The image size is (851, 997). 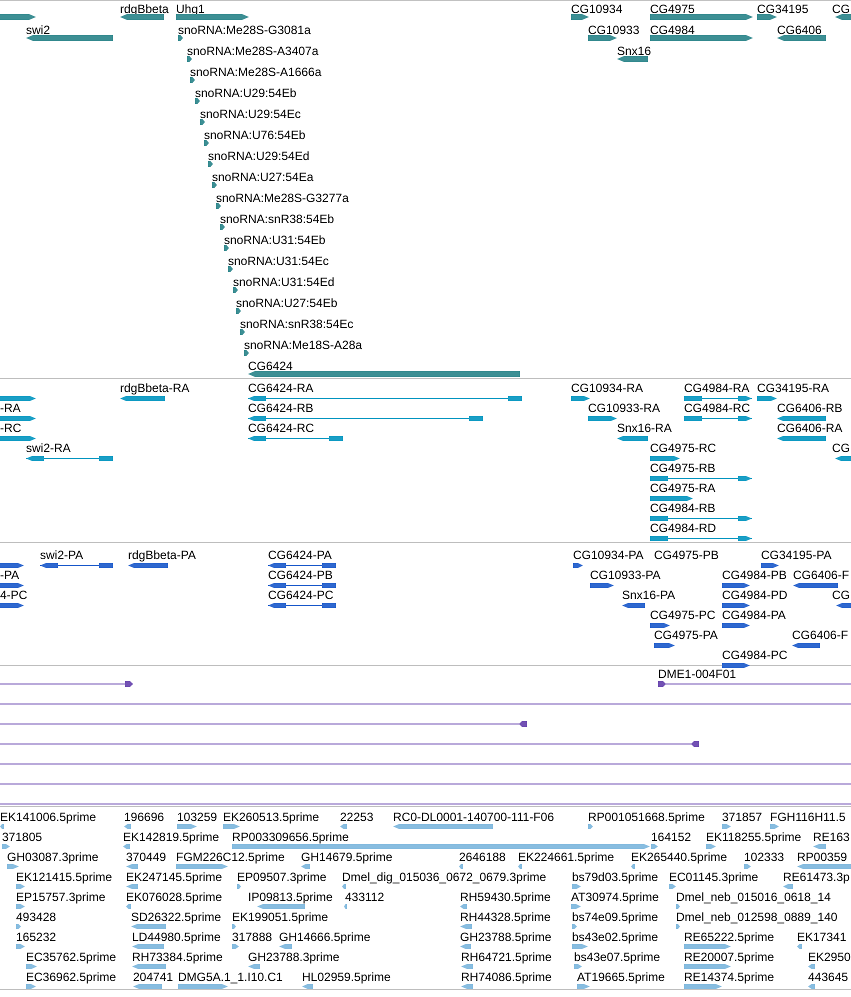 What do you see at coordinates (263, 177) in the screenshot?
I see `feature-label: snoRNA:U27:54Ea` at bounding box center [263, 177].